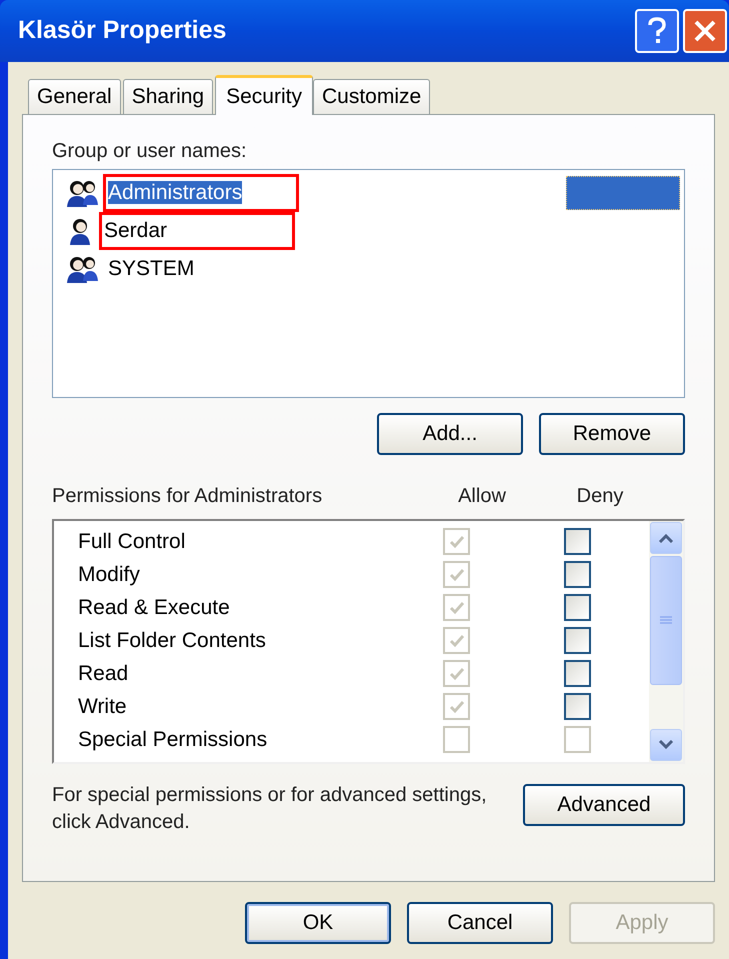 The height and width of the screenshot is (959, 729). What do you see at coordinates (74, 96) in the screenshot?
I see `tab: General` at bounding box center [74, 96].